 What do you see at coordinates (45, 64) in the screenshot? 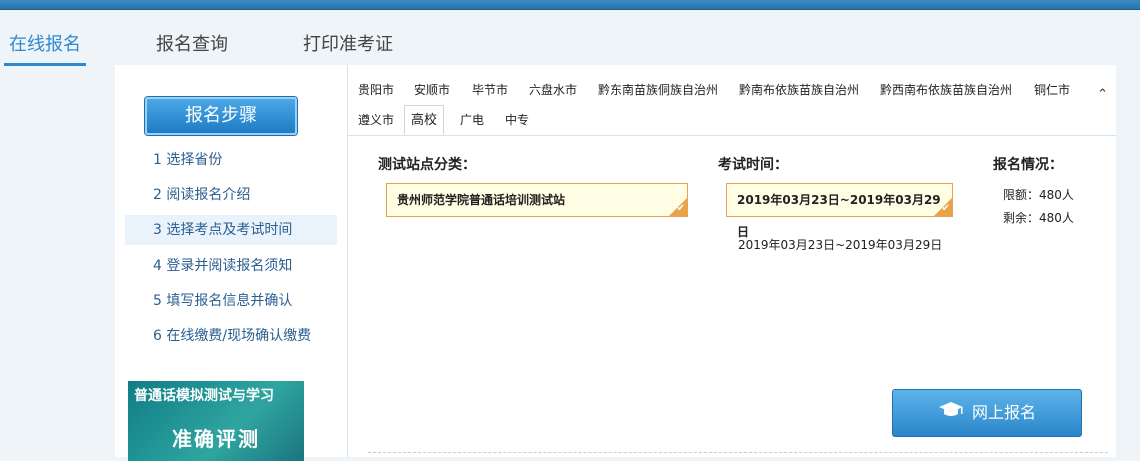
I see `active-tab-indicator` at bounding box center [45, 64].